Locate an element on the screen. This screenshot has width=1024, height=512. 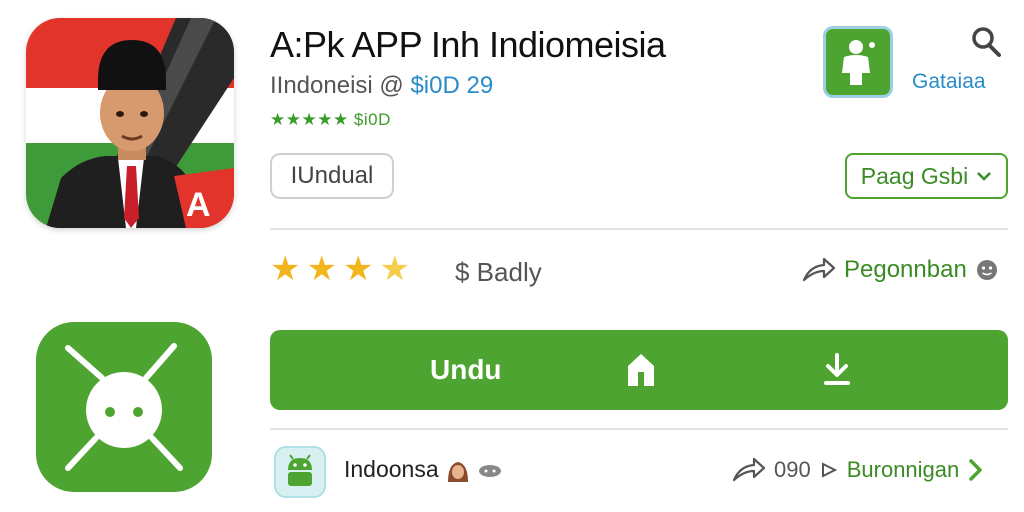
person-emoji-icon is located at coordinates (458, 471).